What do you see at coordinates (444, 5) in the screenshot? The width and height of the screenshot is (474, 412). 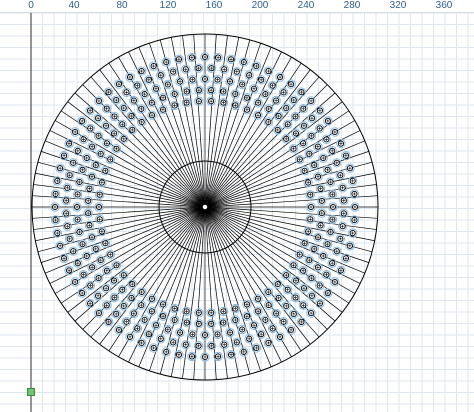 I see `ruler-label-360: 360` at bounding box center [444, 5].